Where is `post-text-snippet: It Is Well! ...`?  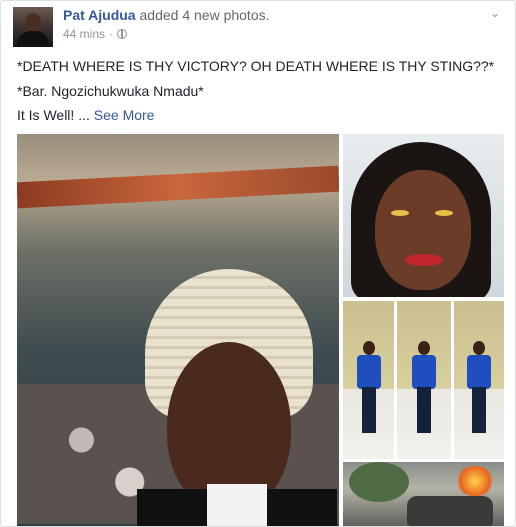
post-text-snippet: It Is Well! ... is located at coordinates (53, 115).